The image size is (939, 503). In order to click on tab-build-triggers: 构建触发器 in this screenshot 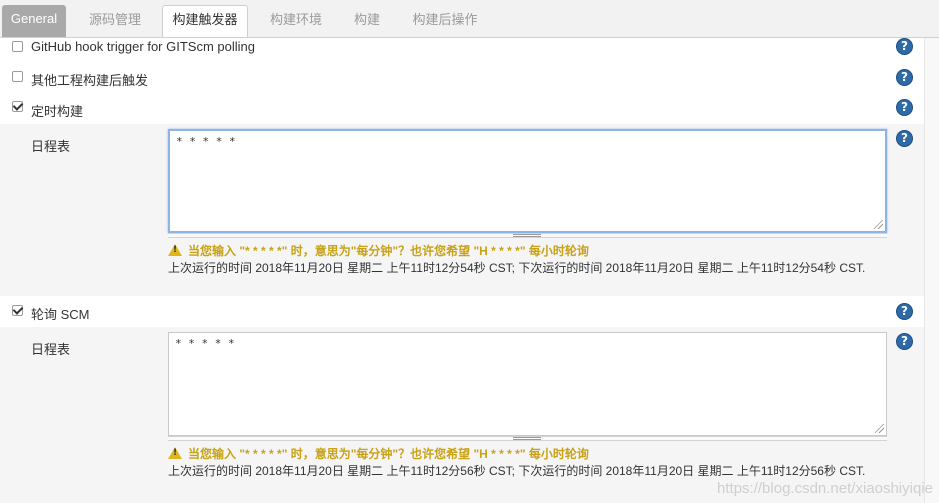, I will do `click(205, 21)`.